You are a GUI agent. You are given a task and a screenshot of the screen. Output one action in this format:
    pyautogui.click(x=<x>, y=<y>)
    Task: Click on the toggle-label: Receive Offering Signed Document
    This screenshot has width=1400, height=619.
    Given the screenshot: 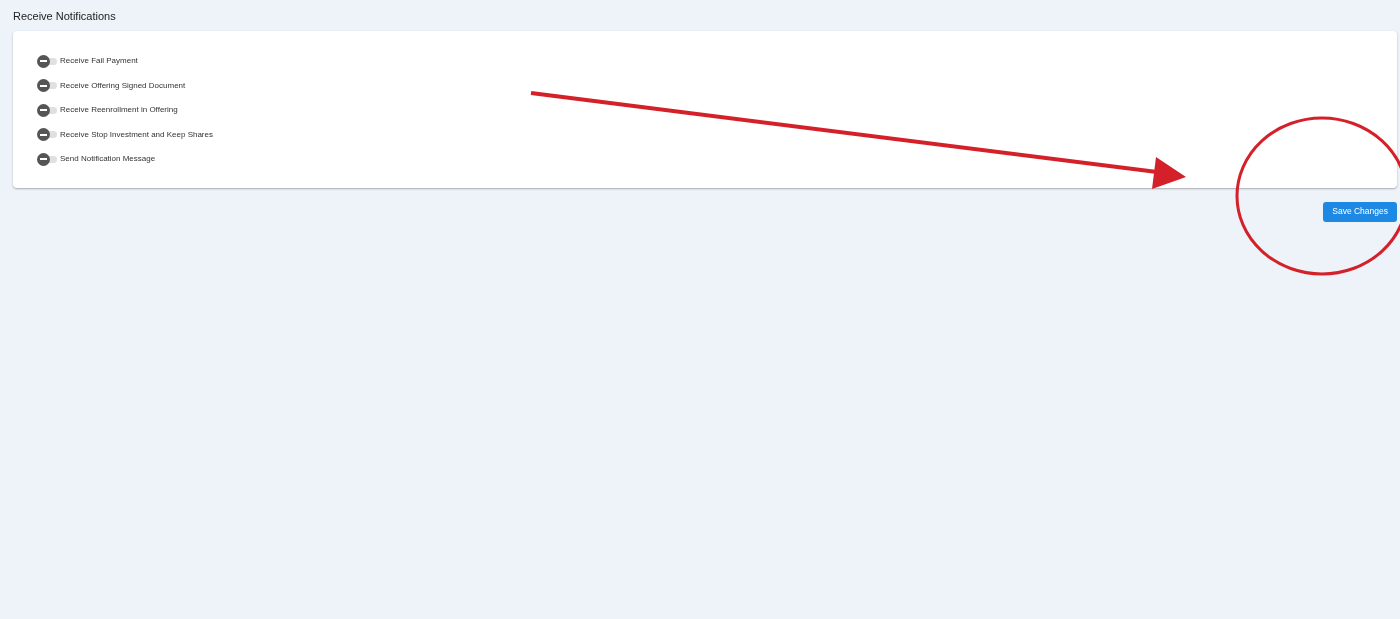 What is the action you would take?
    pyautogui.click(x=123, y=85)
    